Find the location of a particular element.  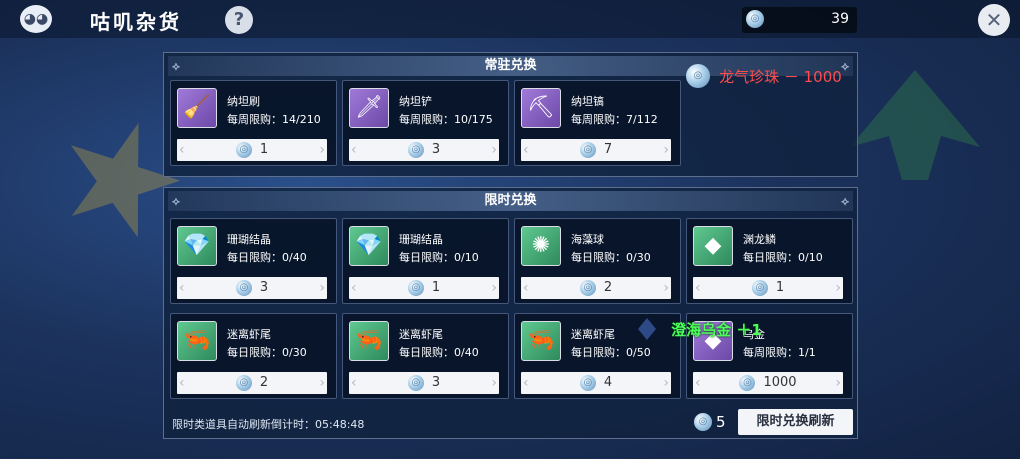

item-name: 渊龙鳞 is located at coordinates (759, 239).